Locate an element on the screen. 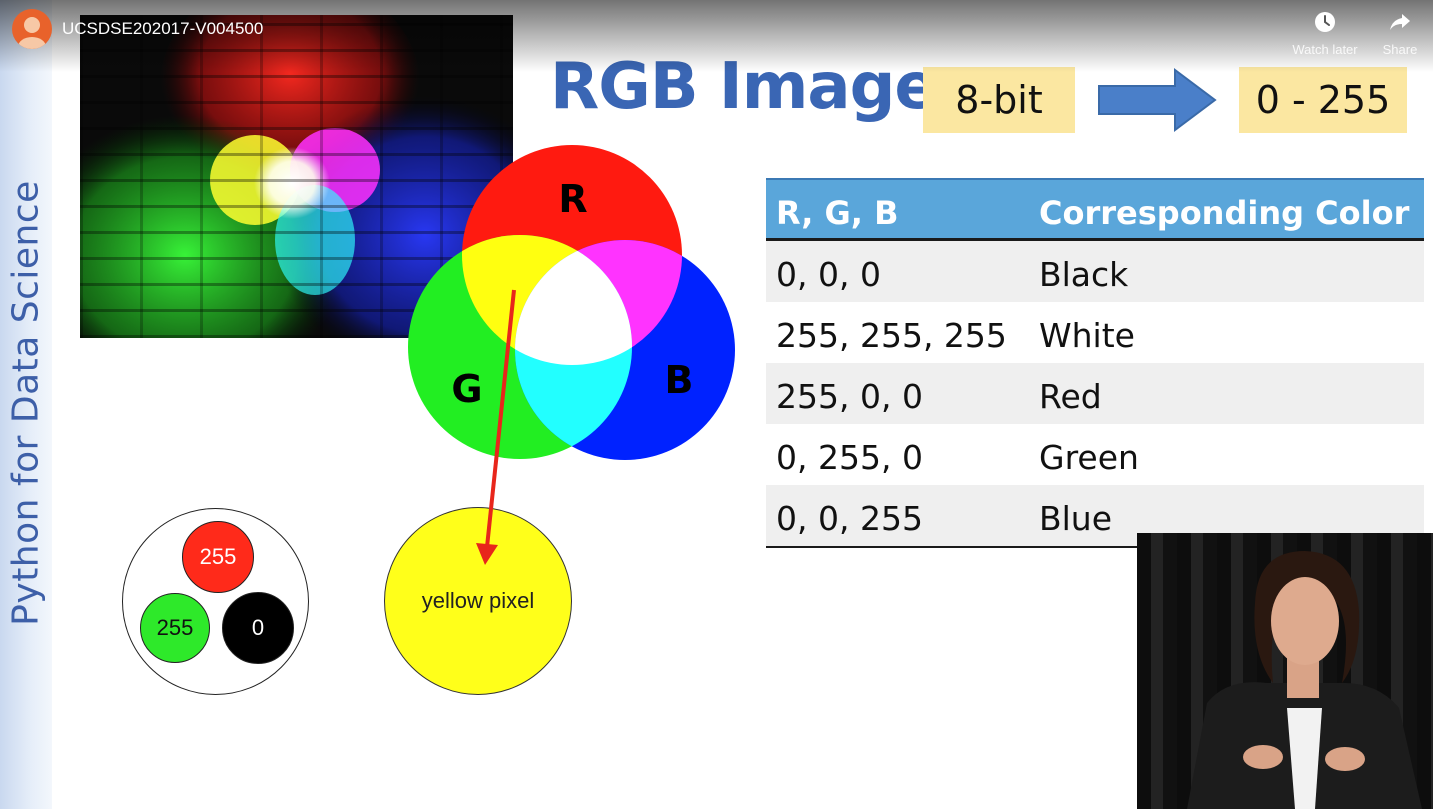 This screenshot has height=809, width=1433. channel-avatar is located at coordinates (32, 29).